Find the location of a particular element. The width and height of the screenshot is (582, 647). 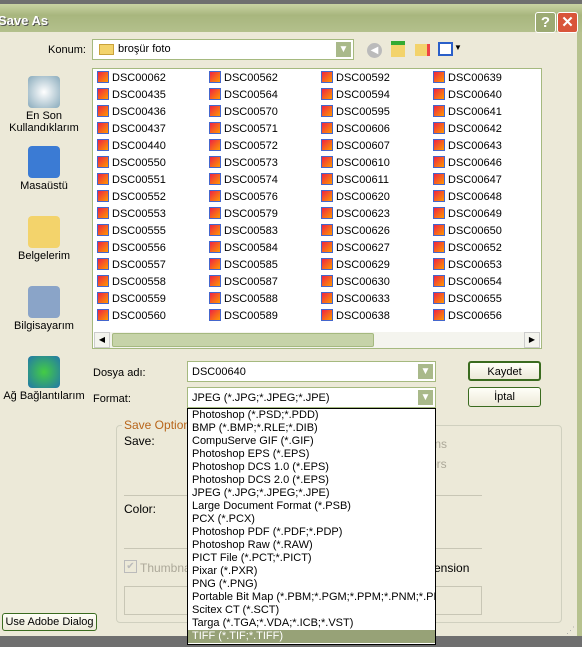

file-item: DSC00583 is located at coordinates (243, 231).